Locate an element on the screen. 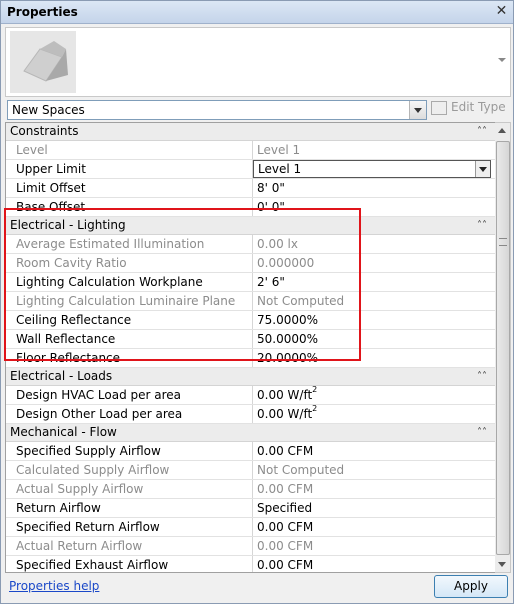 This screenshot has height=604, width=514. edit-type-button: Edit Type is located at coordinates (468, 109).